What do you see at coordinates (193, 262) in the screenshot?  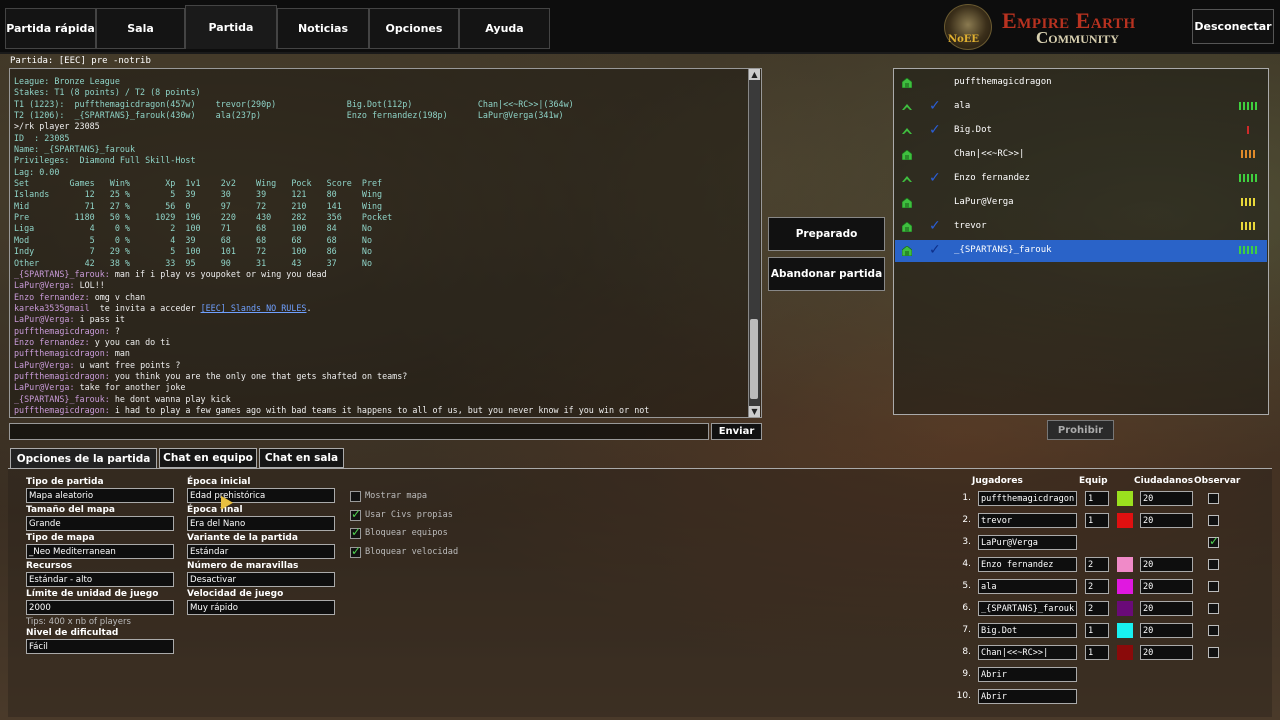 I see `chat-text: Other 42 38 % 33 95 90 31 43 37 No` at bounding box center [193, 262].